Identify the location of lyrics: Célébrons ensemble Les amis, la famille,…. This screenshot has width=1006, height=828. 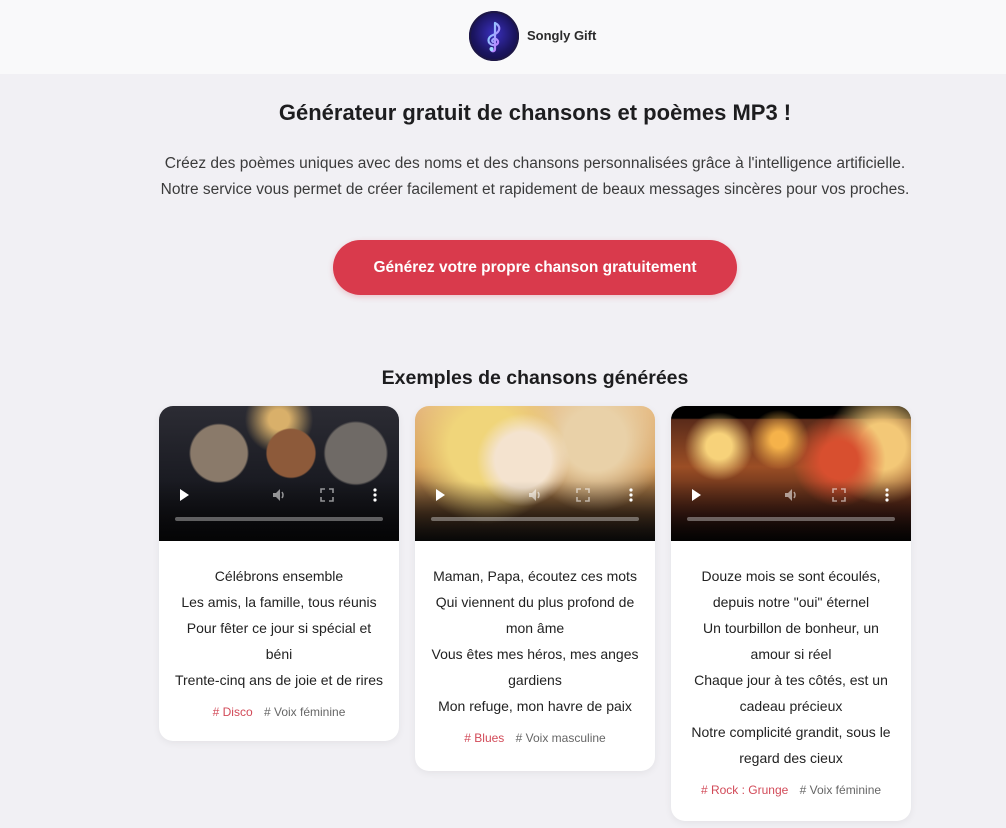
(279, 617).